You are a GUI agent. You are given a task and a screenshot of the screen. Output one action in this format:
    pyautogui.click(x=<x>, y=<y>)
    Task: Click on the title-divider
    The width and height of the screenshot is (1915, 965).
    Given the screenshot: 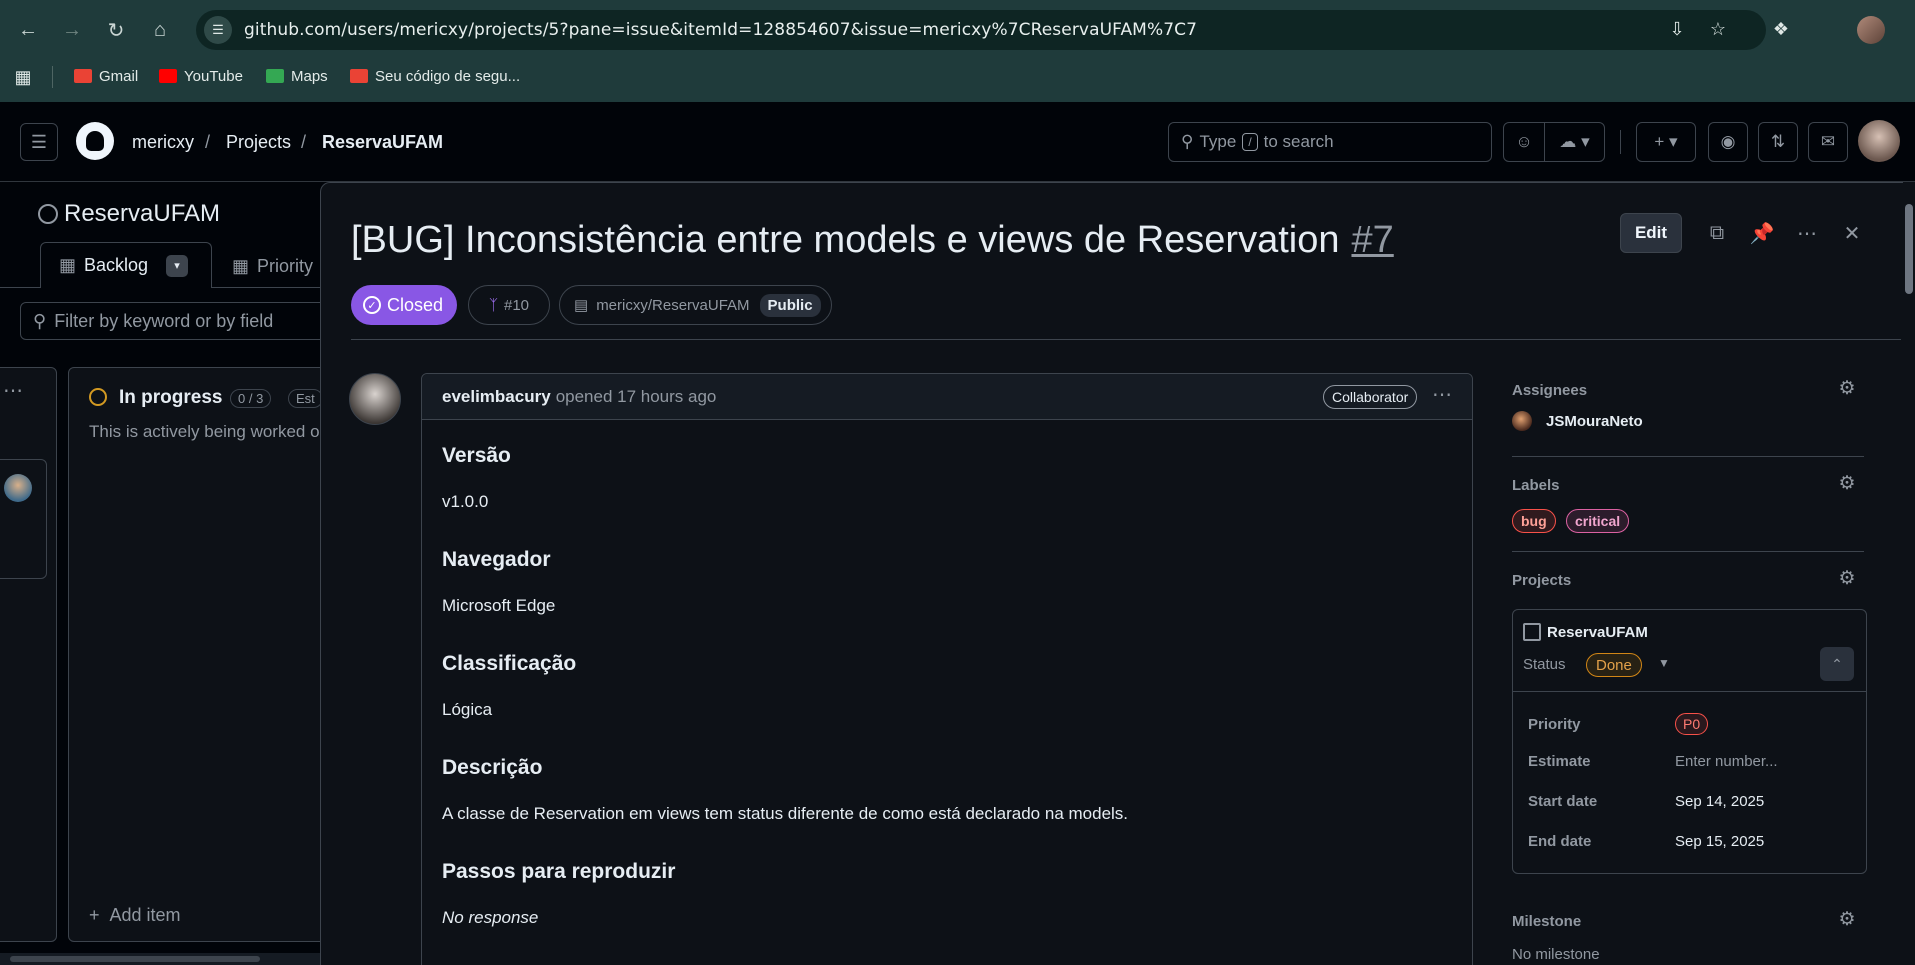 What is the action you would take?
    pyautogui.click(x=1126, y=339)
    